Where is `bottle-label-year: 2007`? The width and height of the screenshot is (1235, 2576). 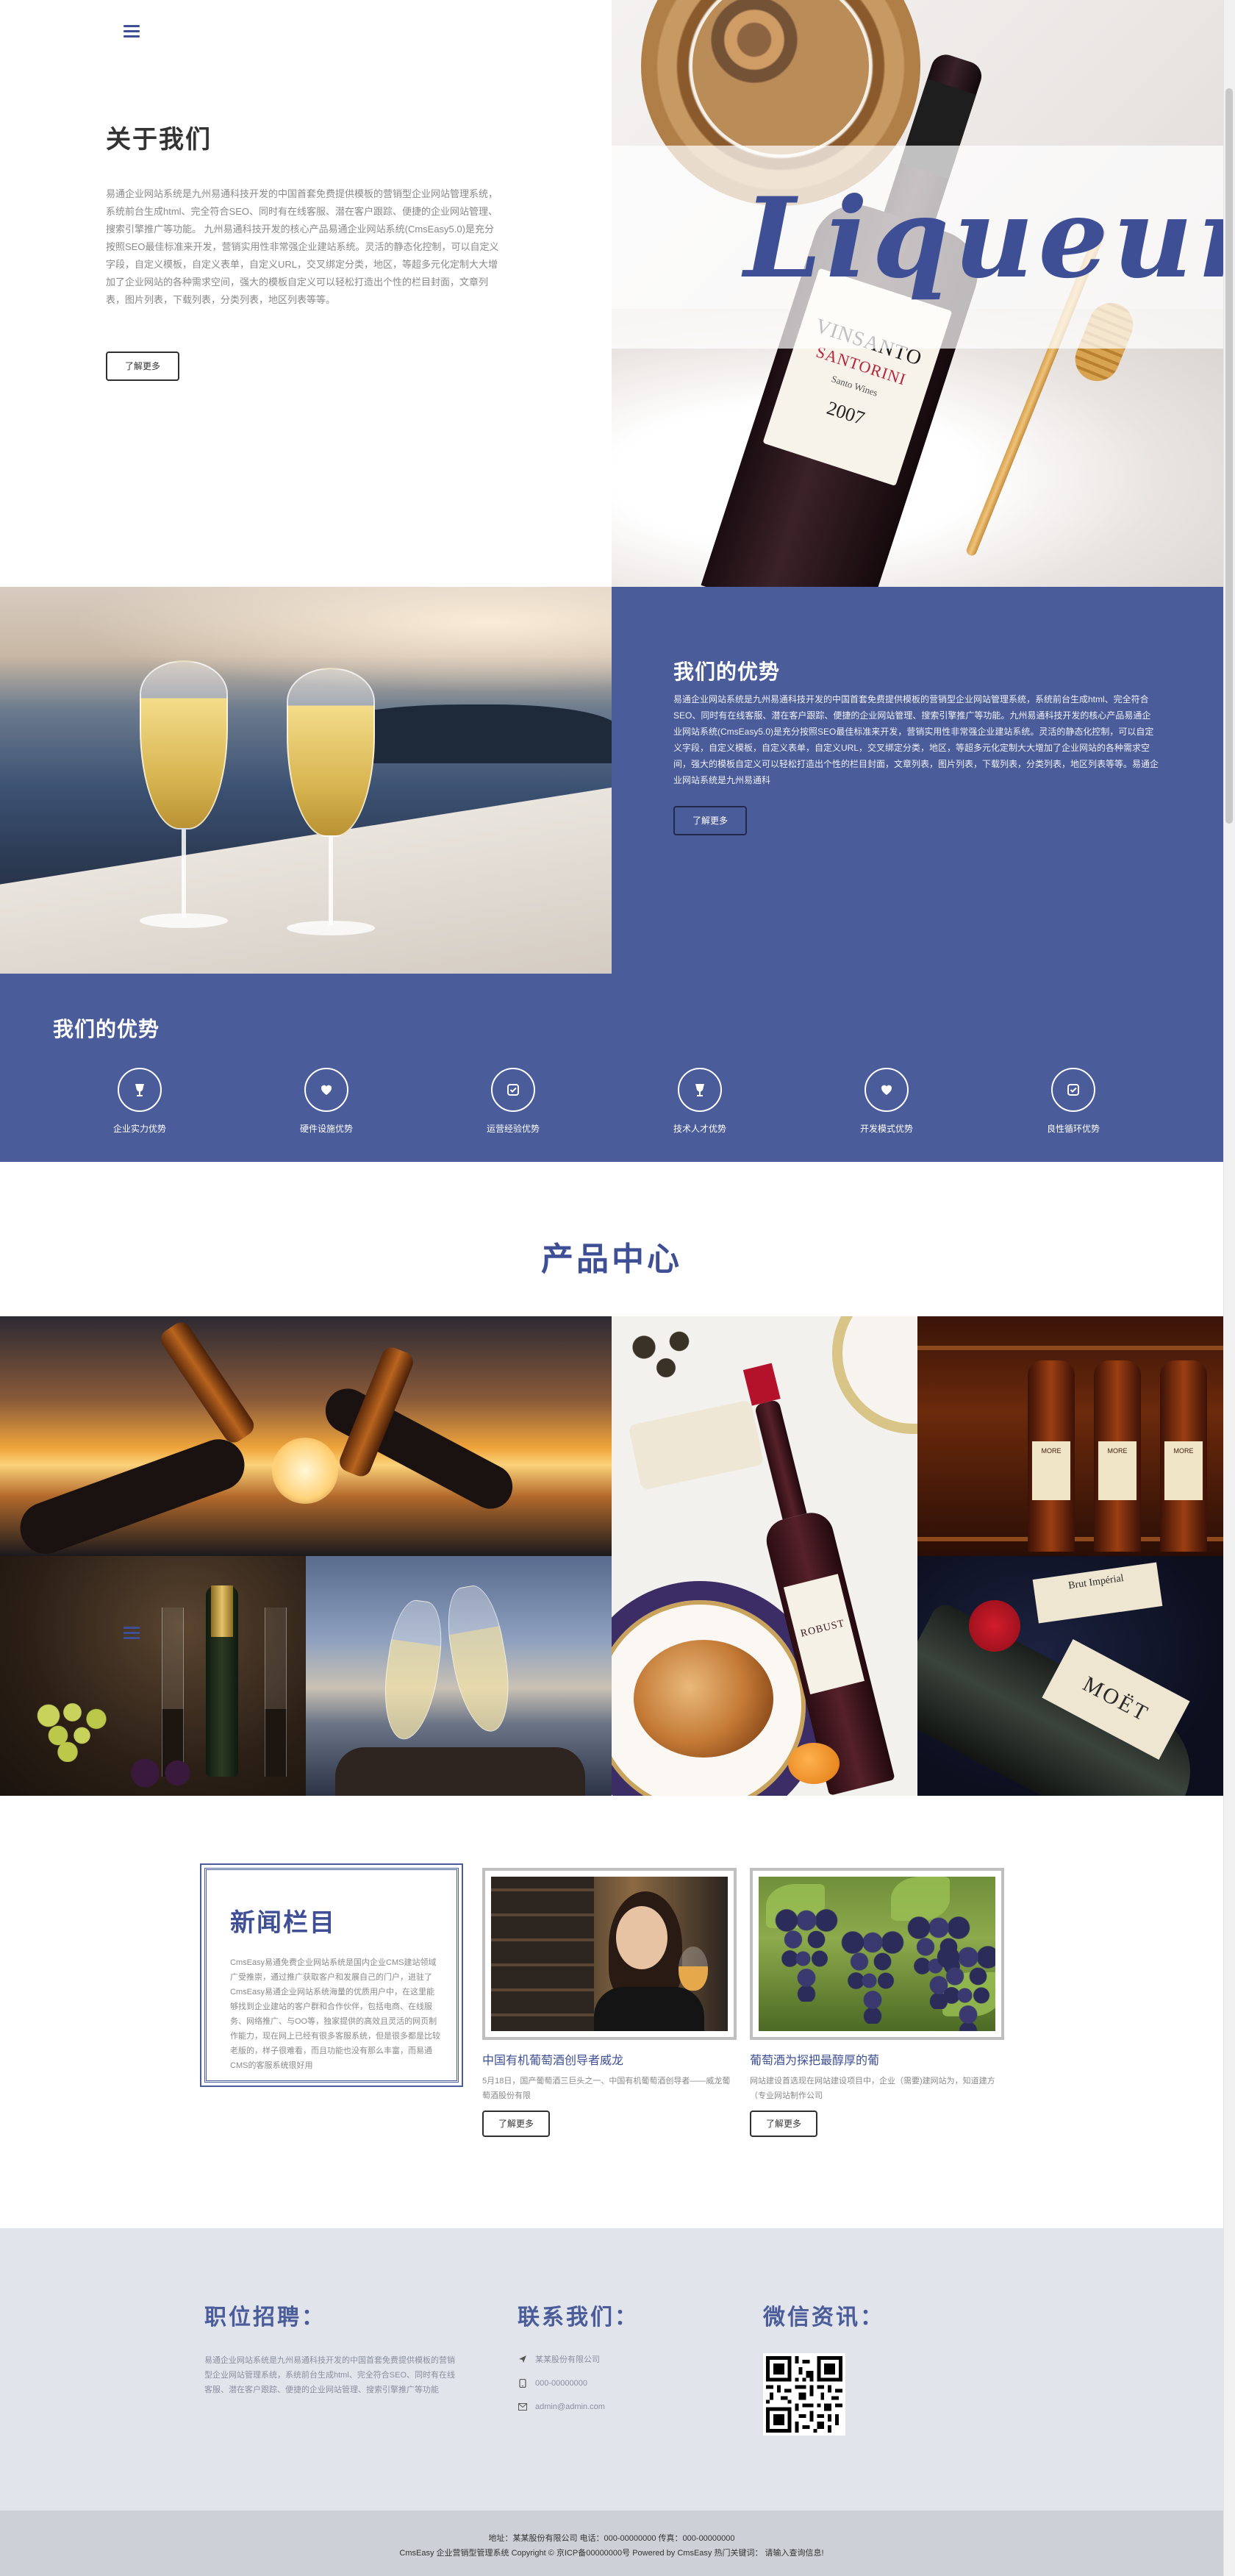 bottle-label-year: 2007 is located at coordinates (846, 413).